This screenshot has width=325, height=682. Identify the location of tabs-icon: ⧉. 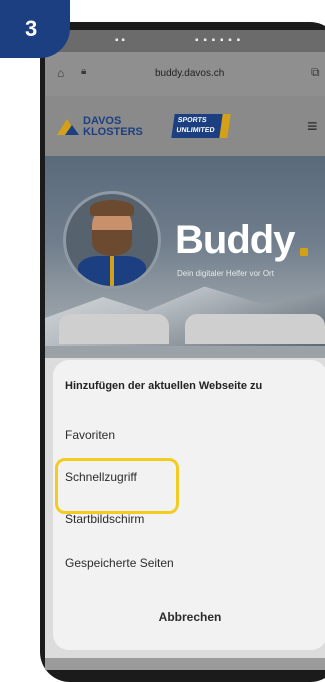
(315, 72).